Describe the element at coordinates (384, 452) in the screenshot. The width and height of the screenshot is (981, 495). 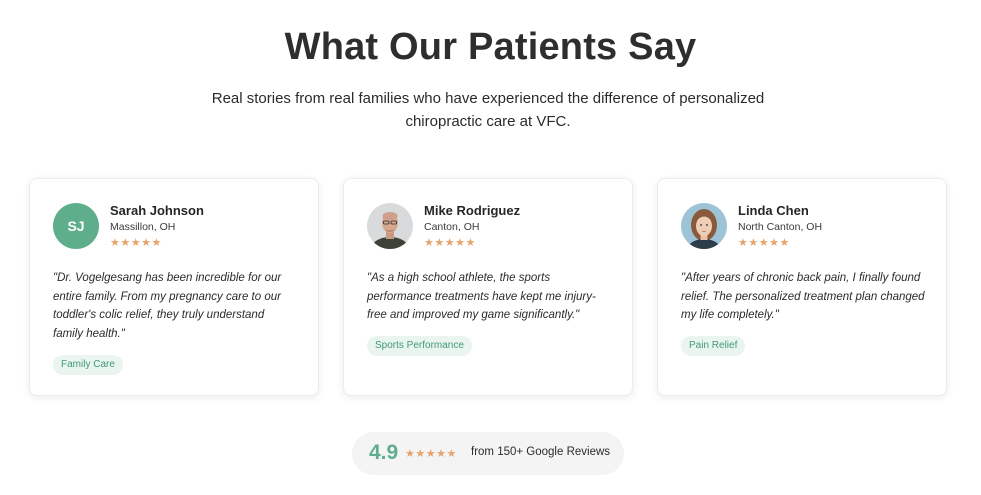
I see `average-rating-score: 4.9` at that location.